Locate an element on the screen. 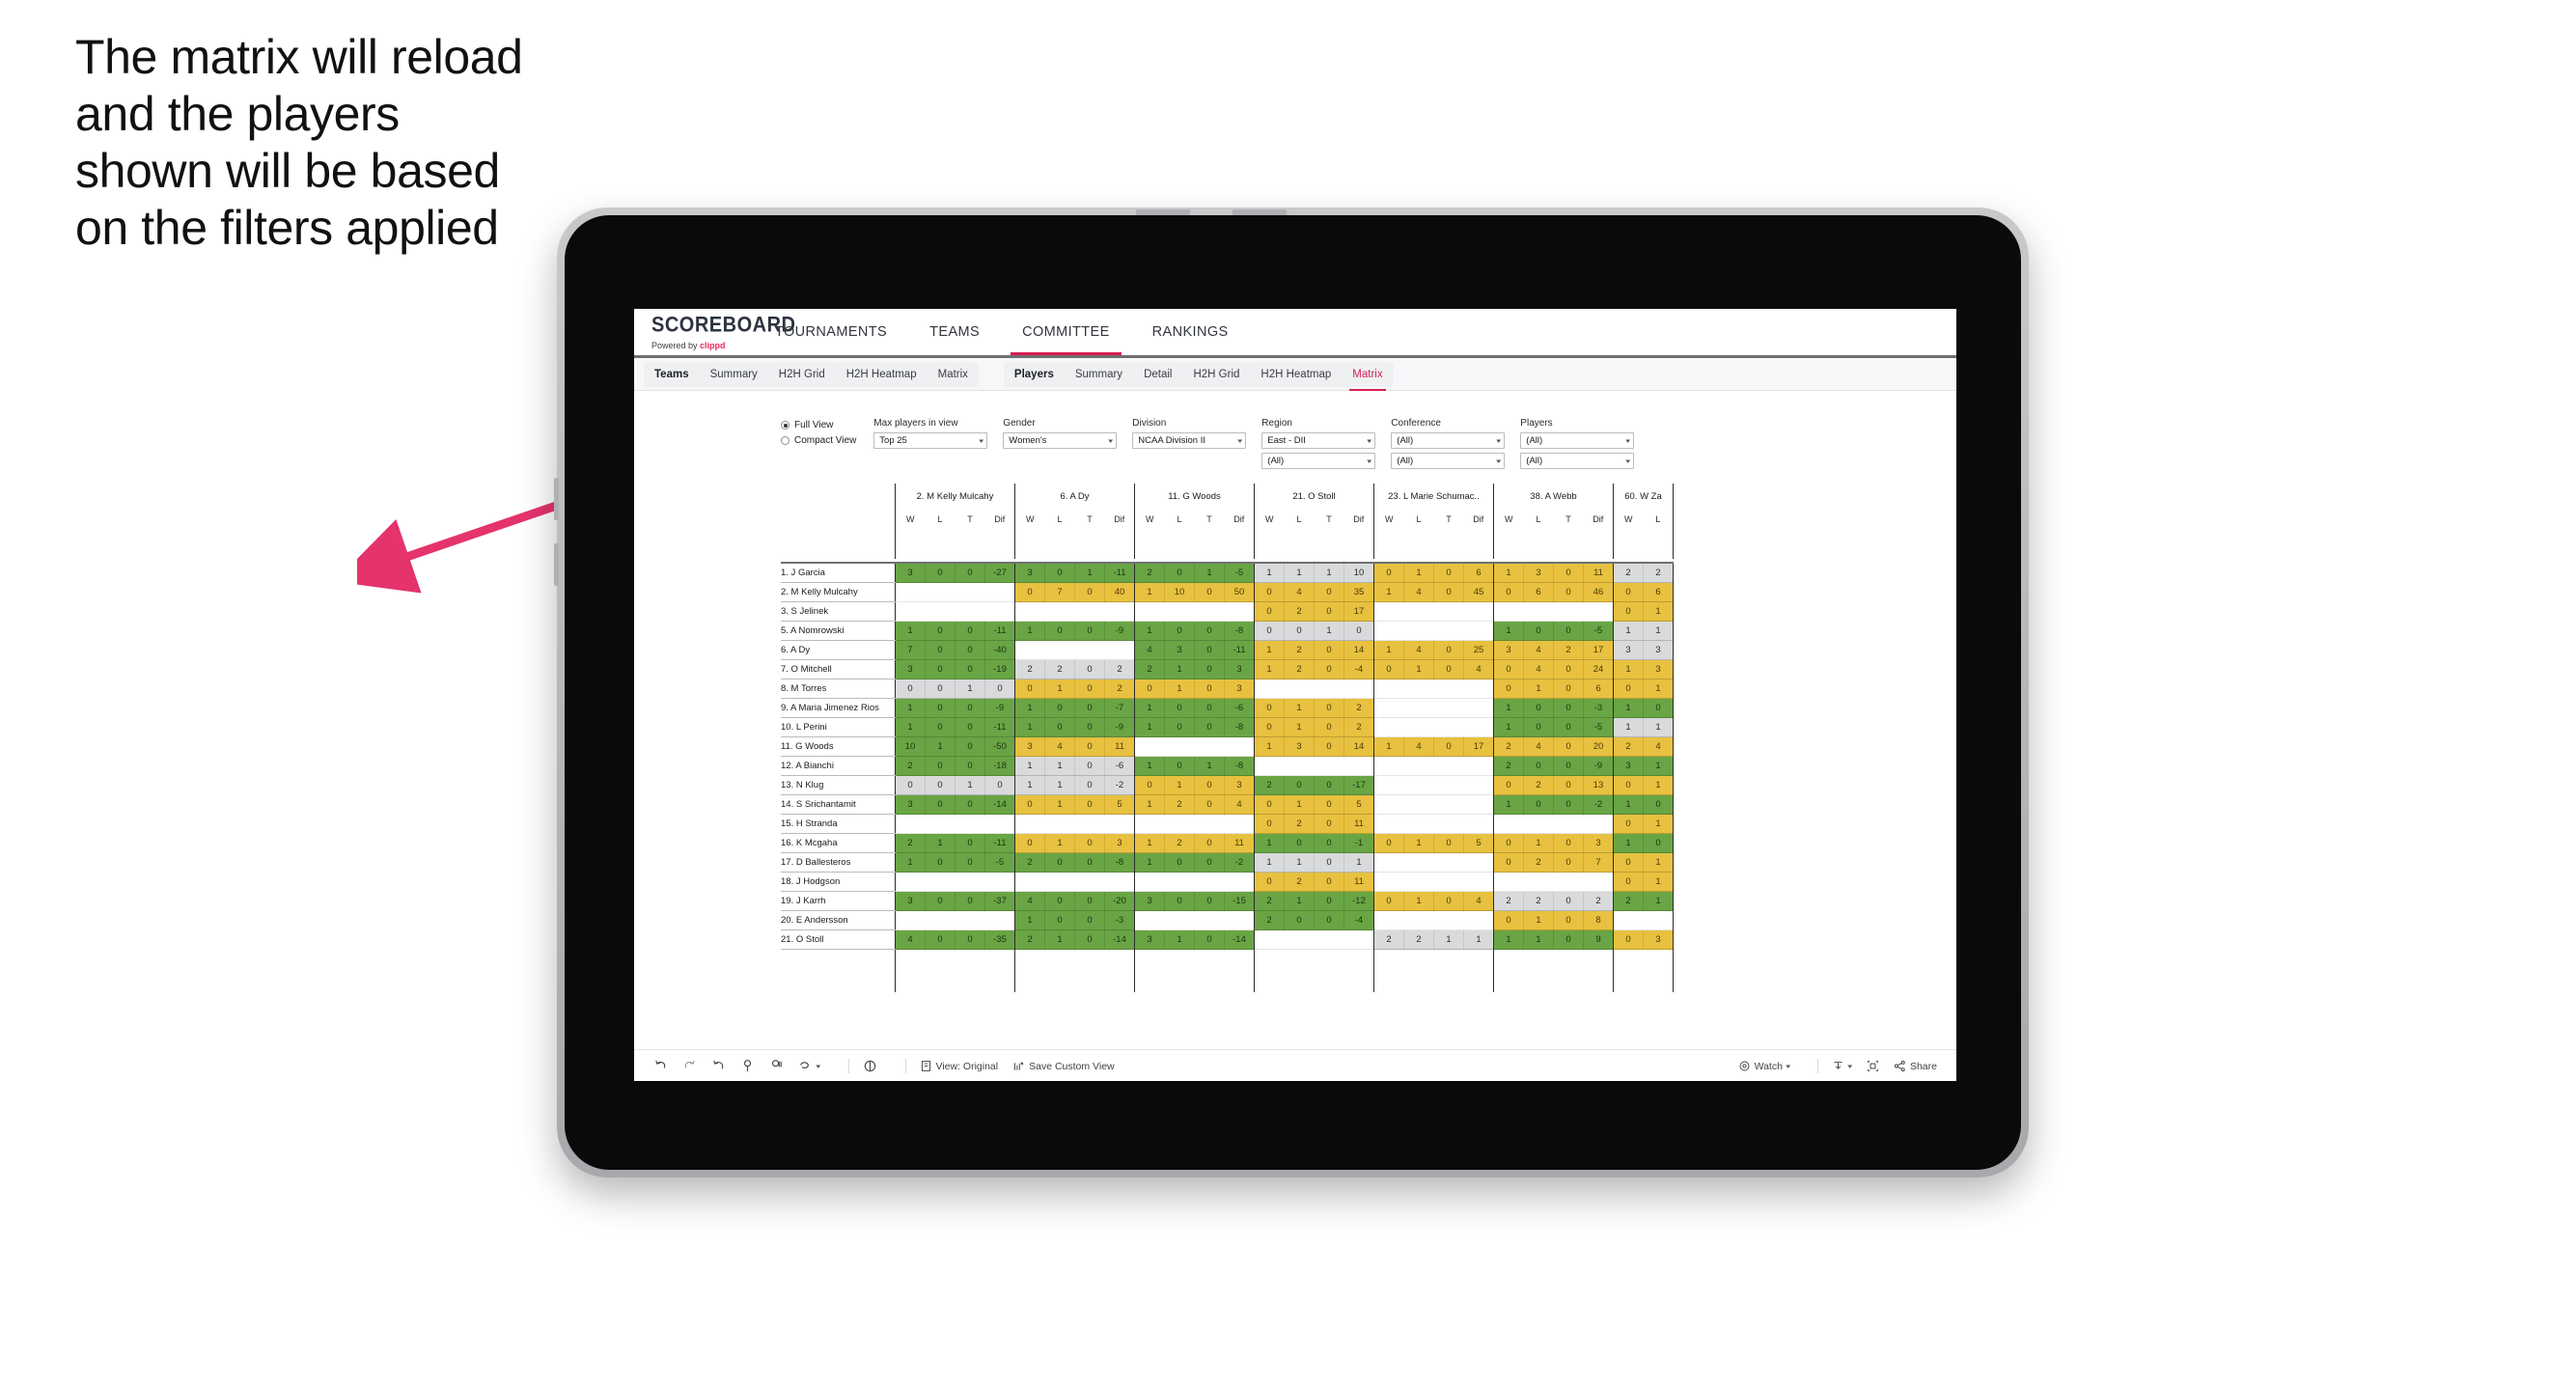 The image size is (2576, 1386). matrix-row: 13. N Klug 0 0 1 0 1 1 0 -2 0 1 0 3 2 0 0 -17 0 2 0 13 0 1 is located at coordinates (1227, 785).